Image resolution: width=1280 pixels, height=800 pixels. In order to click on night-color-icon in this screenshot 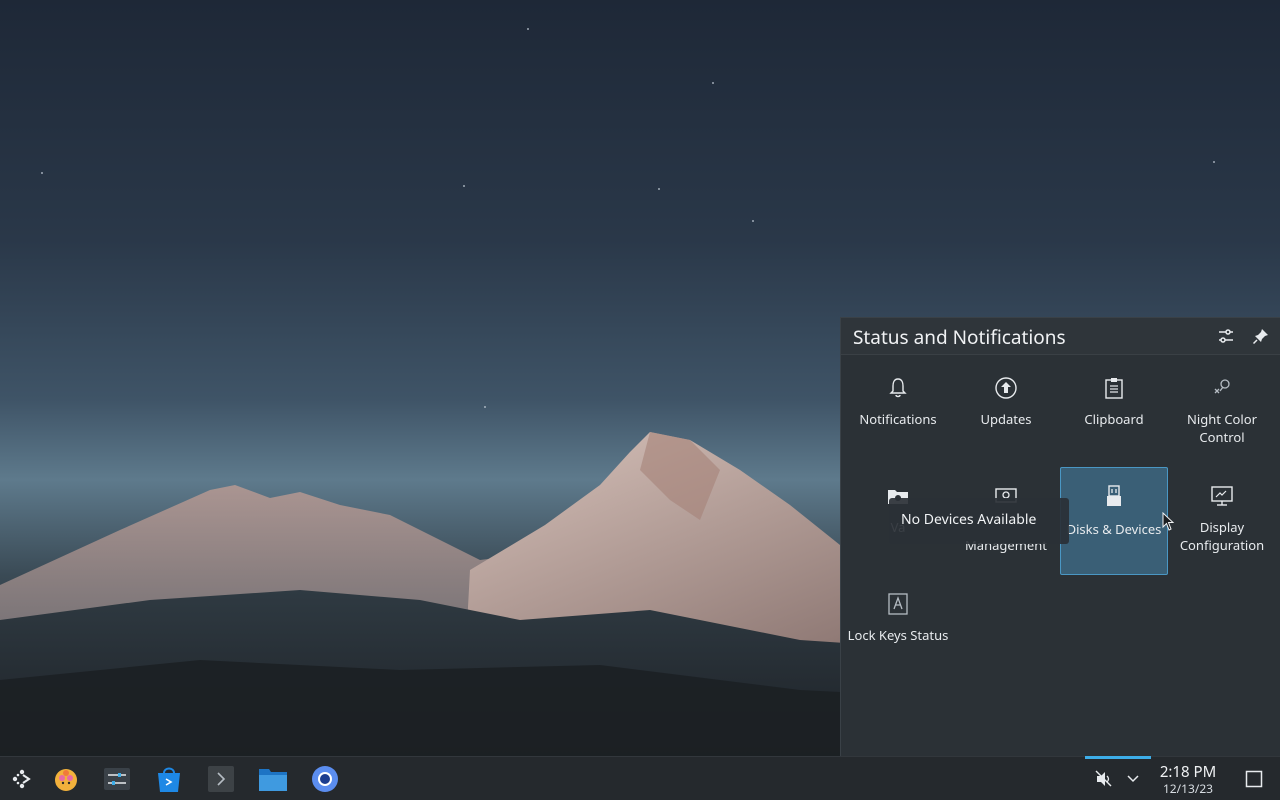, I will do `click(1222, 386)`.